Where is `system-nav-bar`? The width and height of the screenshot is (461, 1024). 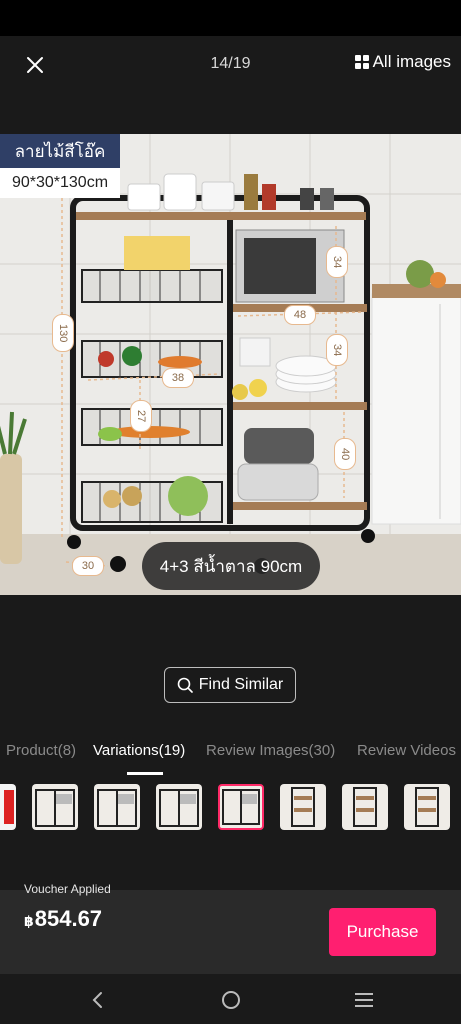 system-nav-bar is located at coordinates (230, 999).